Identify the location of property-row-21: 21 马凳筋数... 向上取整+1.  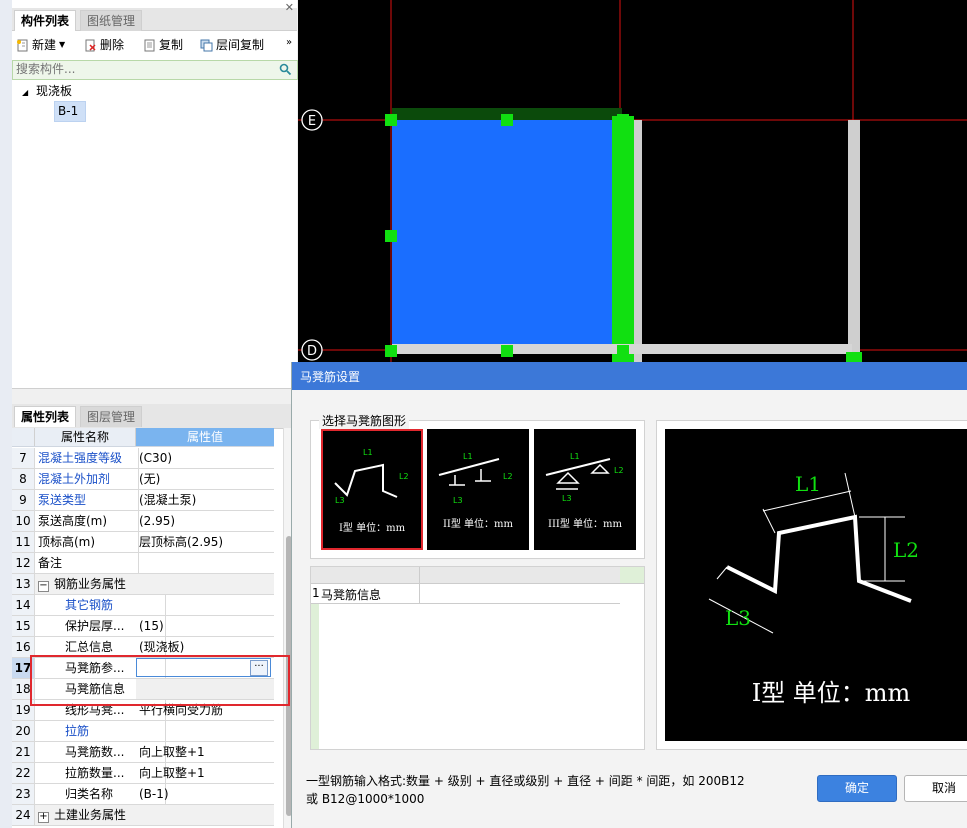
(143, 752).